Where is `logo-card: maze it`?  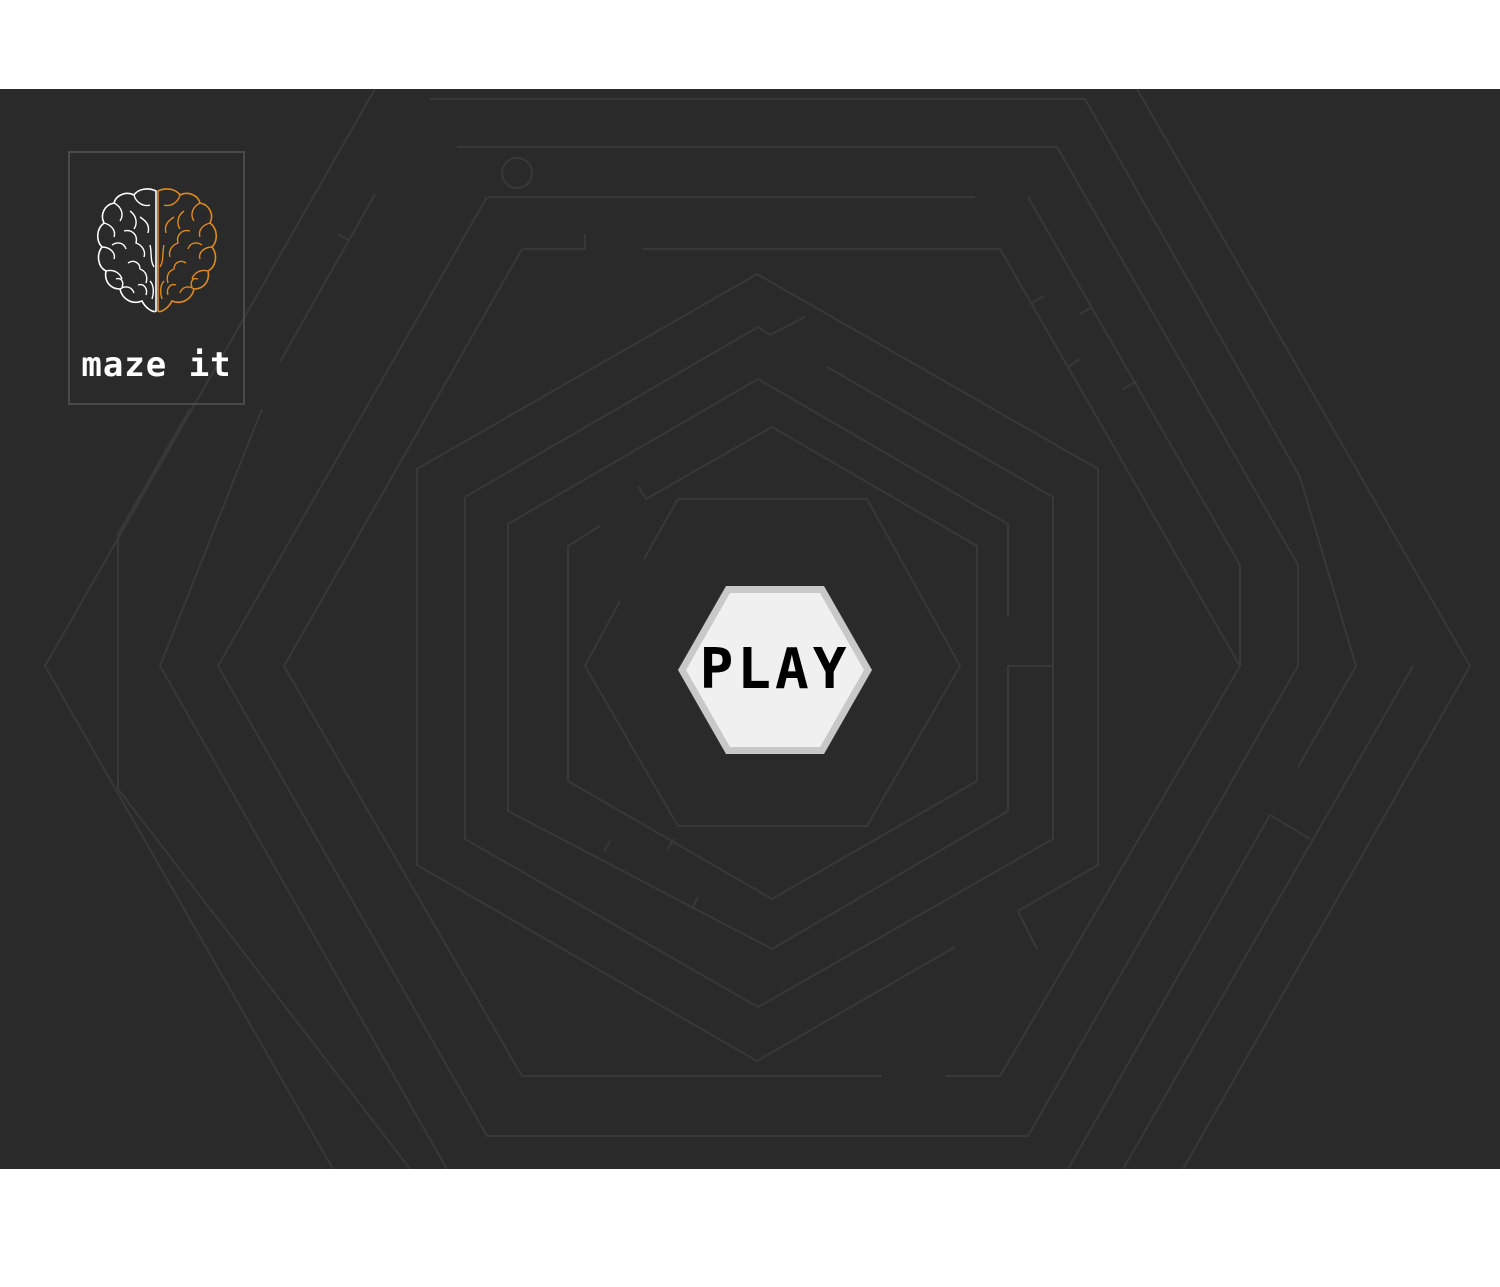 logo-card: maze it is located at coordinates (156, 278).